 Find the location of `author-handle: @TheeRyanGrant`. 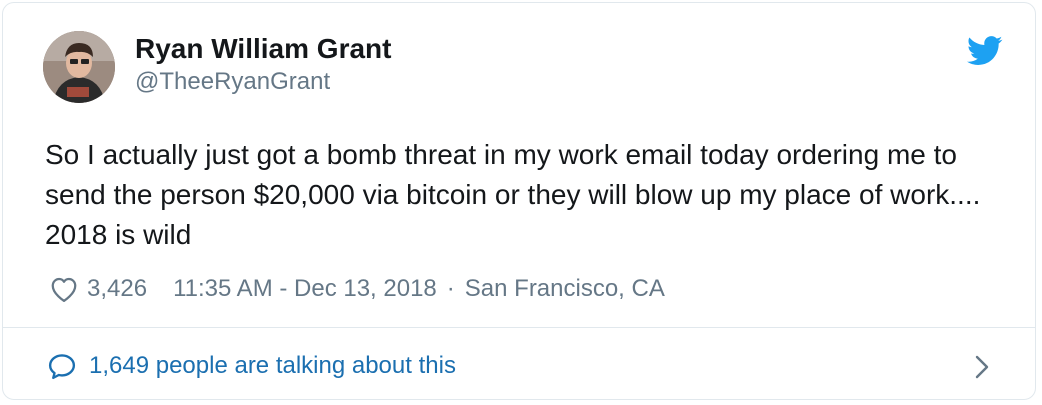

author-handle: @TheeRyanGrant is located at coordinates (263, 82).